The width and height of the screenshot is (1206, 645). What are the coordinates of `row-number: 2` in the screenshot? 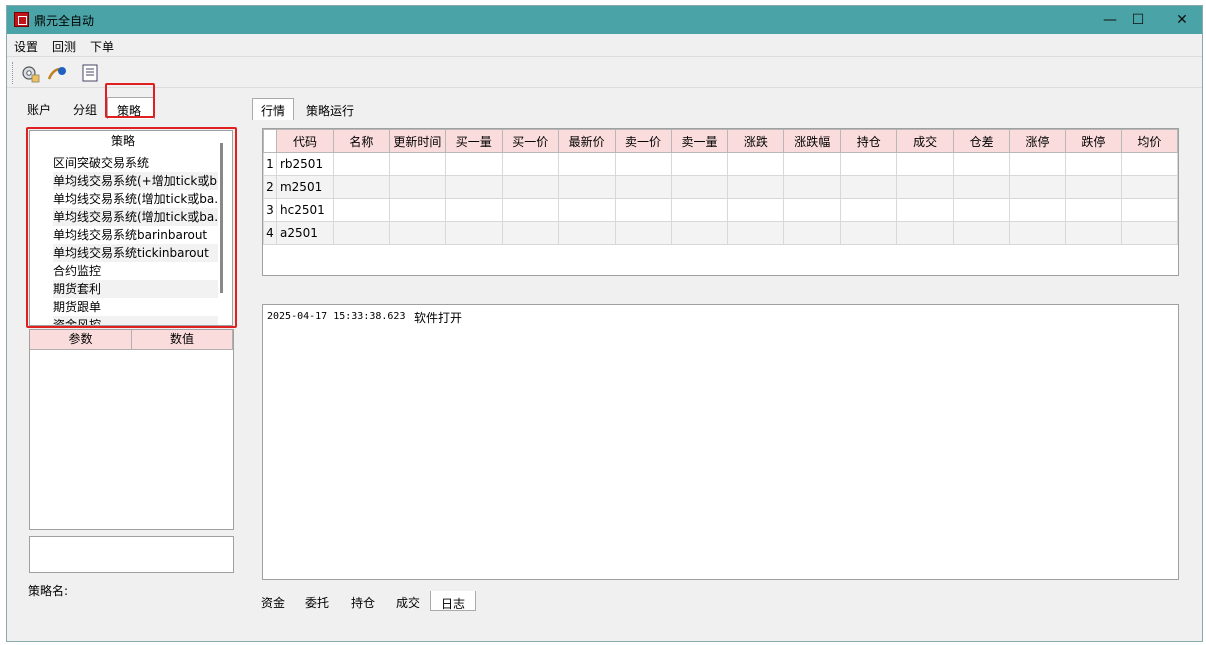 It's located at (270, 187).